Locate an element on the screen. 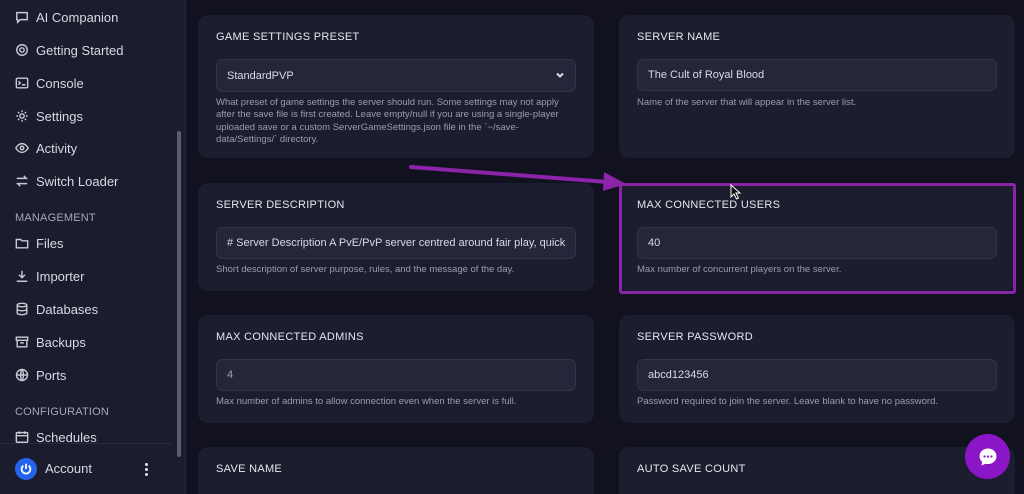 This screenshot has width=1024, height=494. highlight-box is located at coordinates (817, 238).